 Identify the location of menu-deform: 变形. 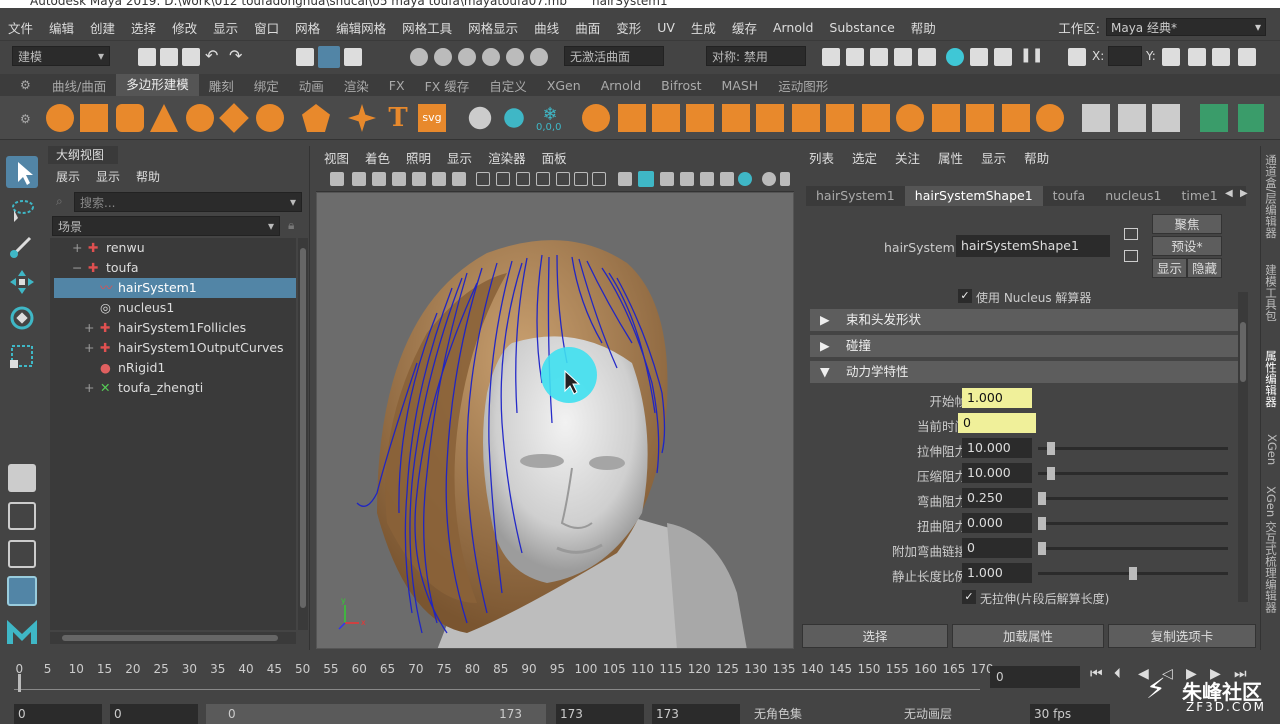
(628, 27).